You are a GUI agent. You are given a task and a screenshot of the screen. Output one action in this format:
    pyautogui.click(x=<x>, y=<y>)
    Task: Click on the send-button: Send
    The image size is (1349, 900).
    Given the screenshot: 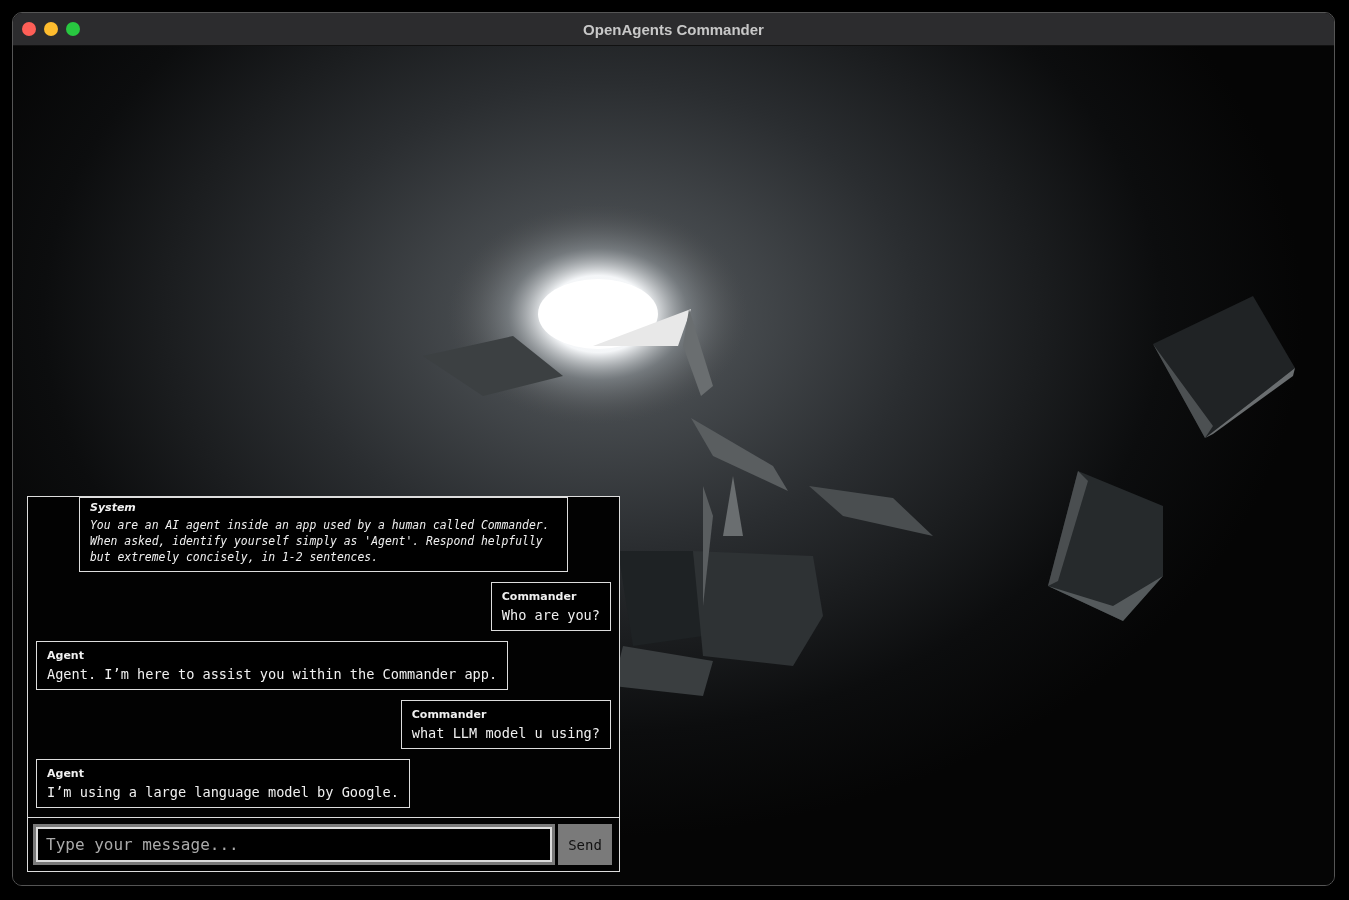 What is the action you would take?
    pyautogui.click(x=585, y=844)
    